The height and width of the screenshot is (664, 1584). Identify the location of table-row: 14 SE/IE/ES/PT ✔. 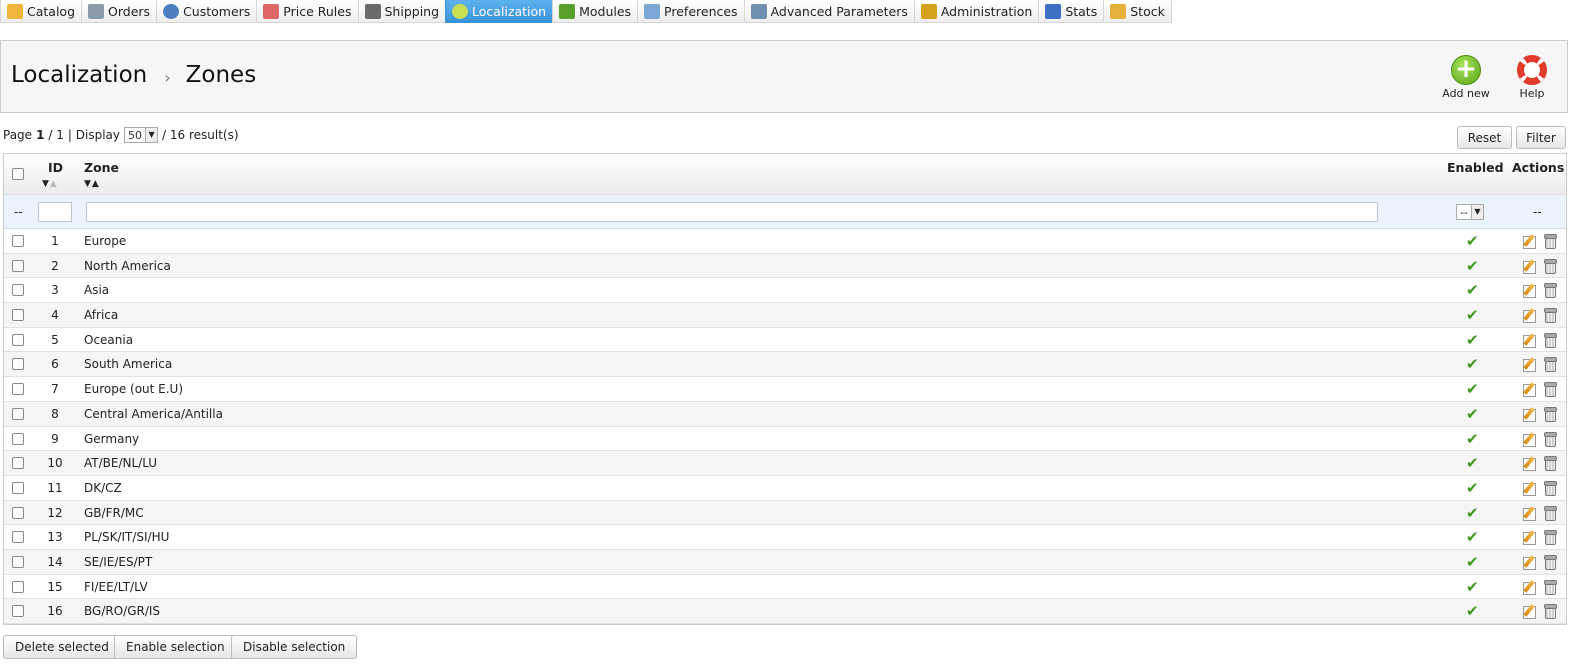
(785, 562).